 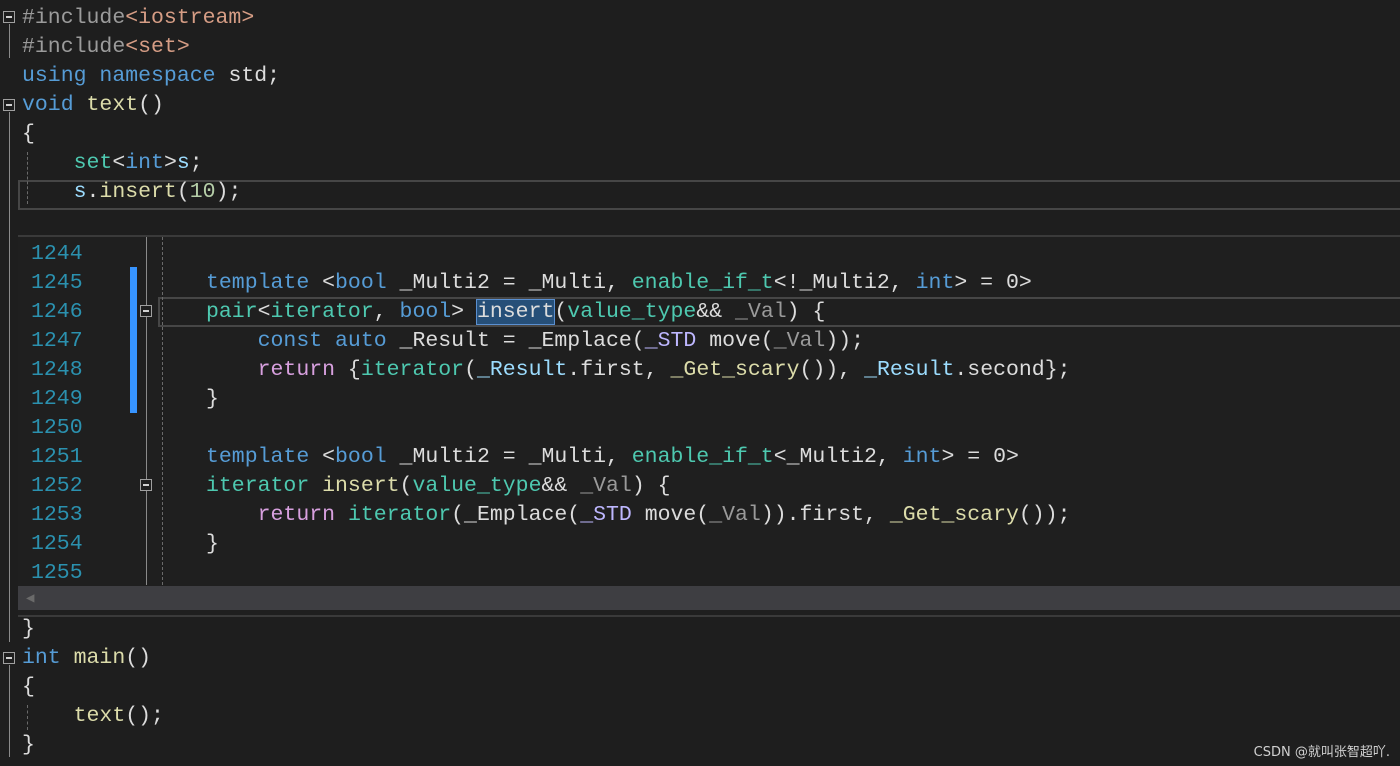 I want to click on line-number: 1245, so click(x=57, y=283).